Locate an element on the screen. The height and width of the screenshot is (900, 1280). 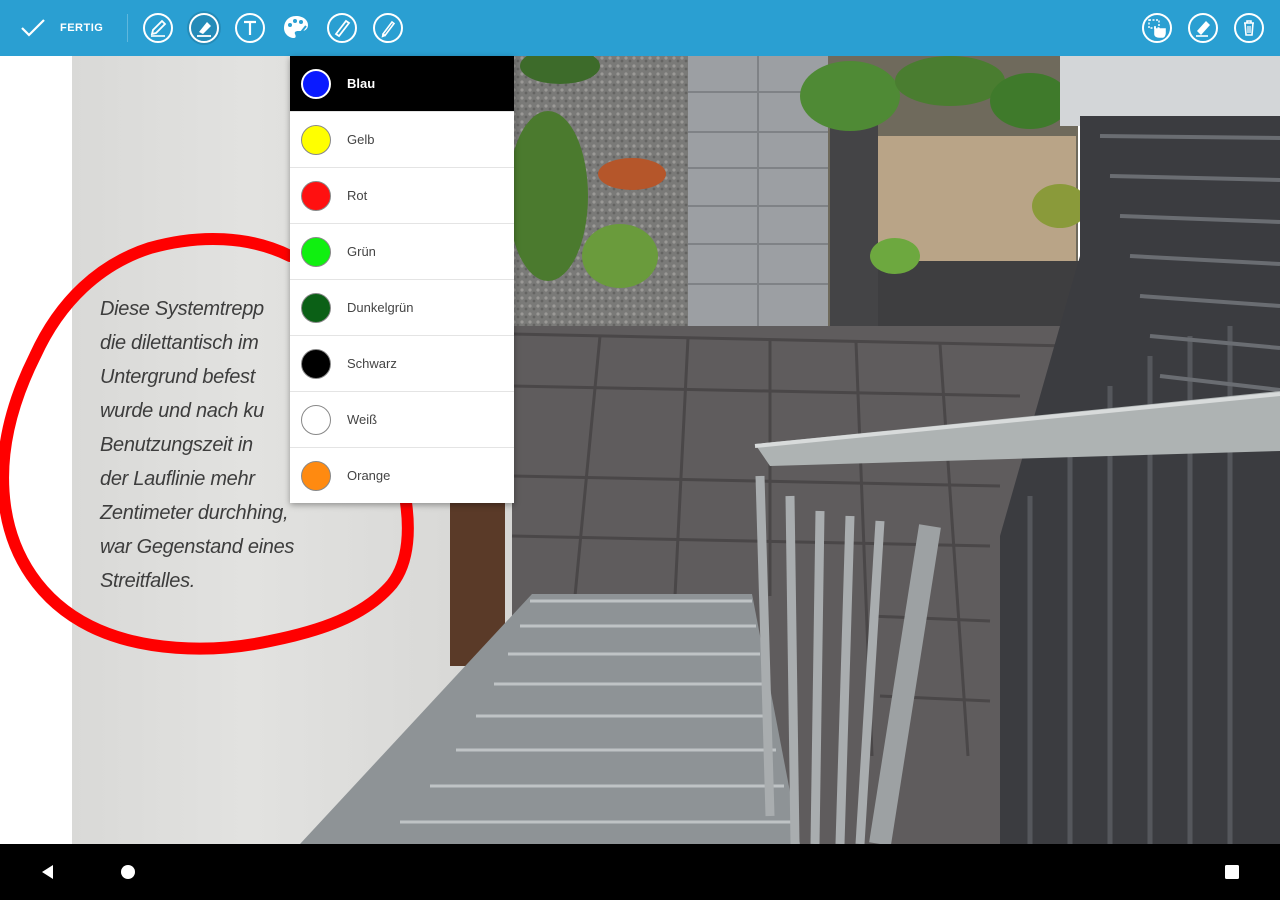
highlighter-tool-button is located at coordinates (204, 28).